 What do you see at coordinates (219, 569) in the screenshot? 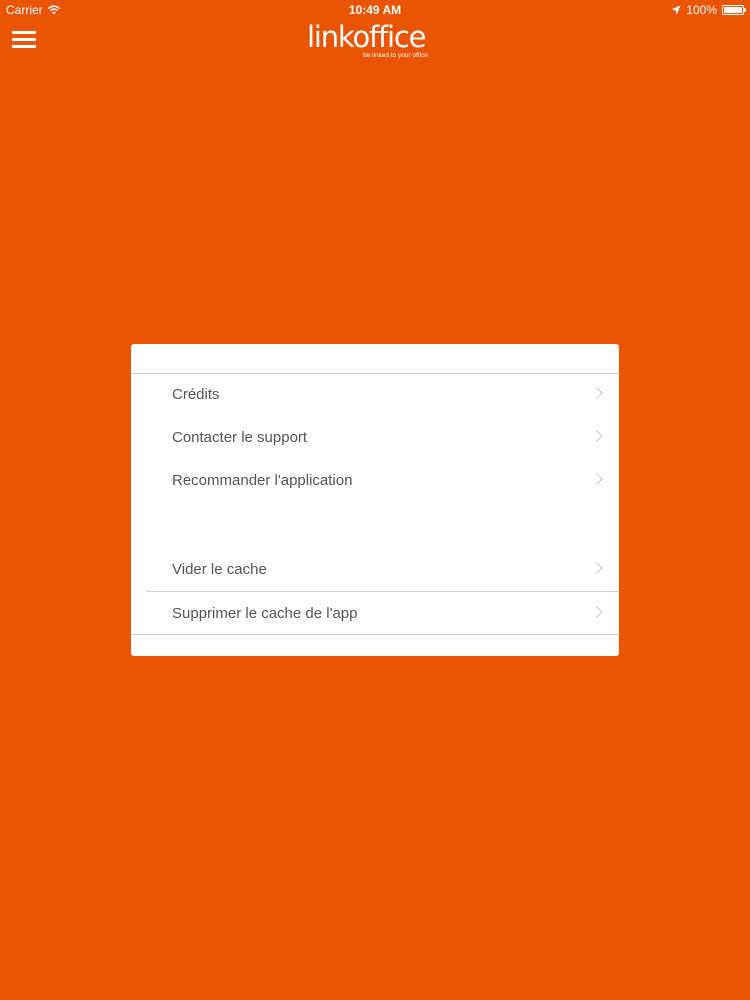
I see `menu-item-label: Vider le cache` at bounding box center [219, 569].